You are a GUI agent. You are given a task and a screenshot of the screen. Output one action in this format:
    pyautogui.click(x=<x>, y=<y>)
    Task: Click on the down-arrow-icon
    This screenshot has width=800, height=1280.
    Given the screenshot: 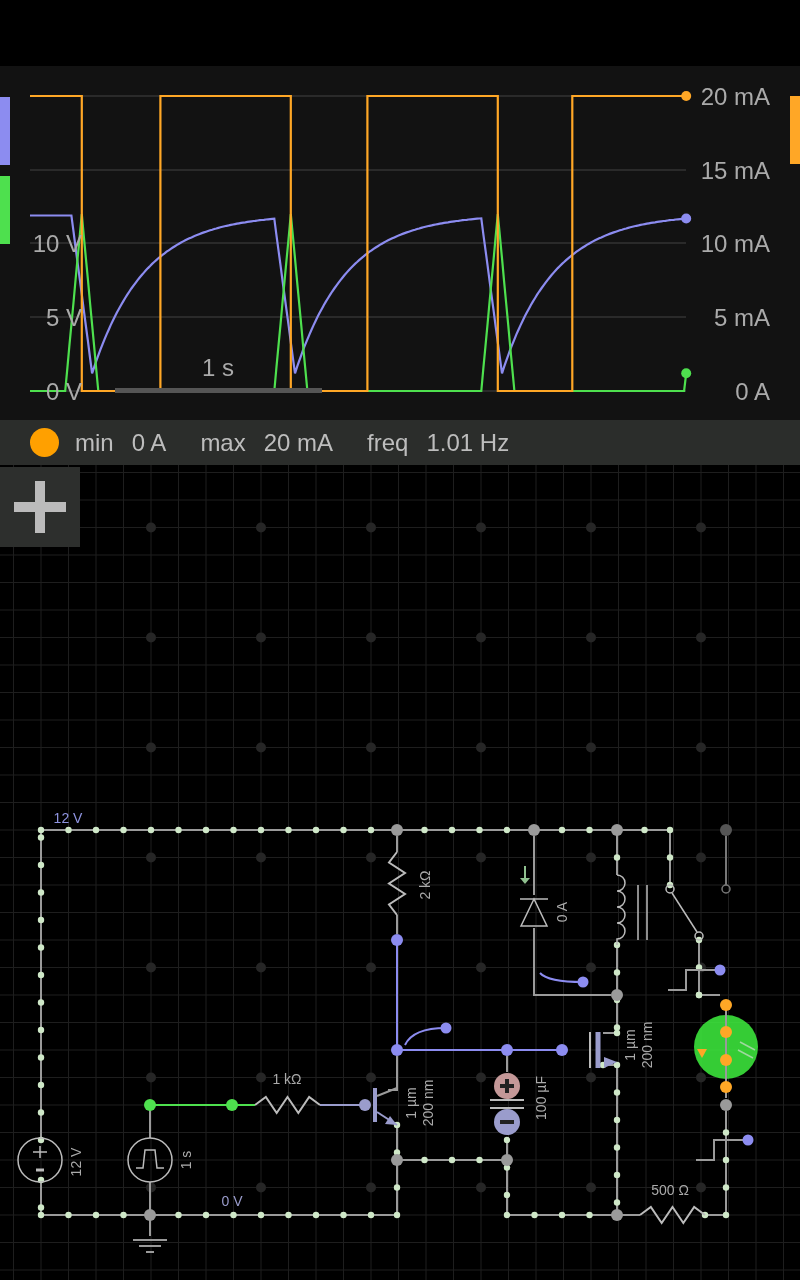 What is the action you would take?
    pyautogui.click(x=525, y=874)
    